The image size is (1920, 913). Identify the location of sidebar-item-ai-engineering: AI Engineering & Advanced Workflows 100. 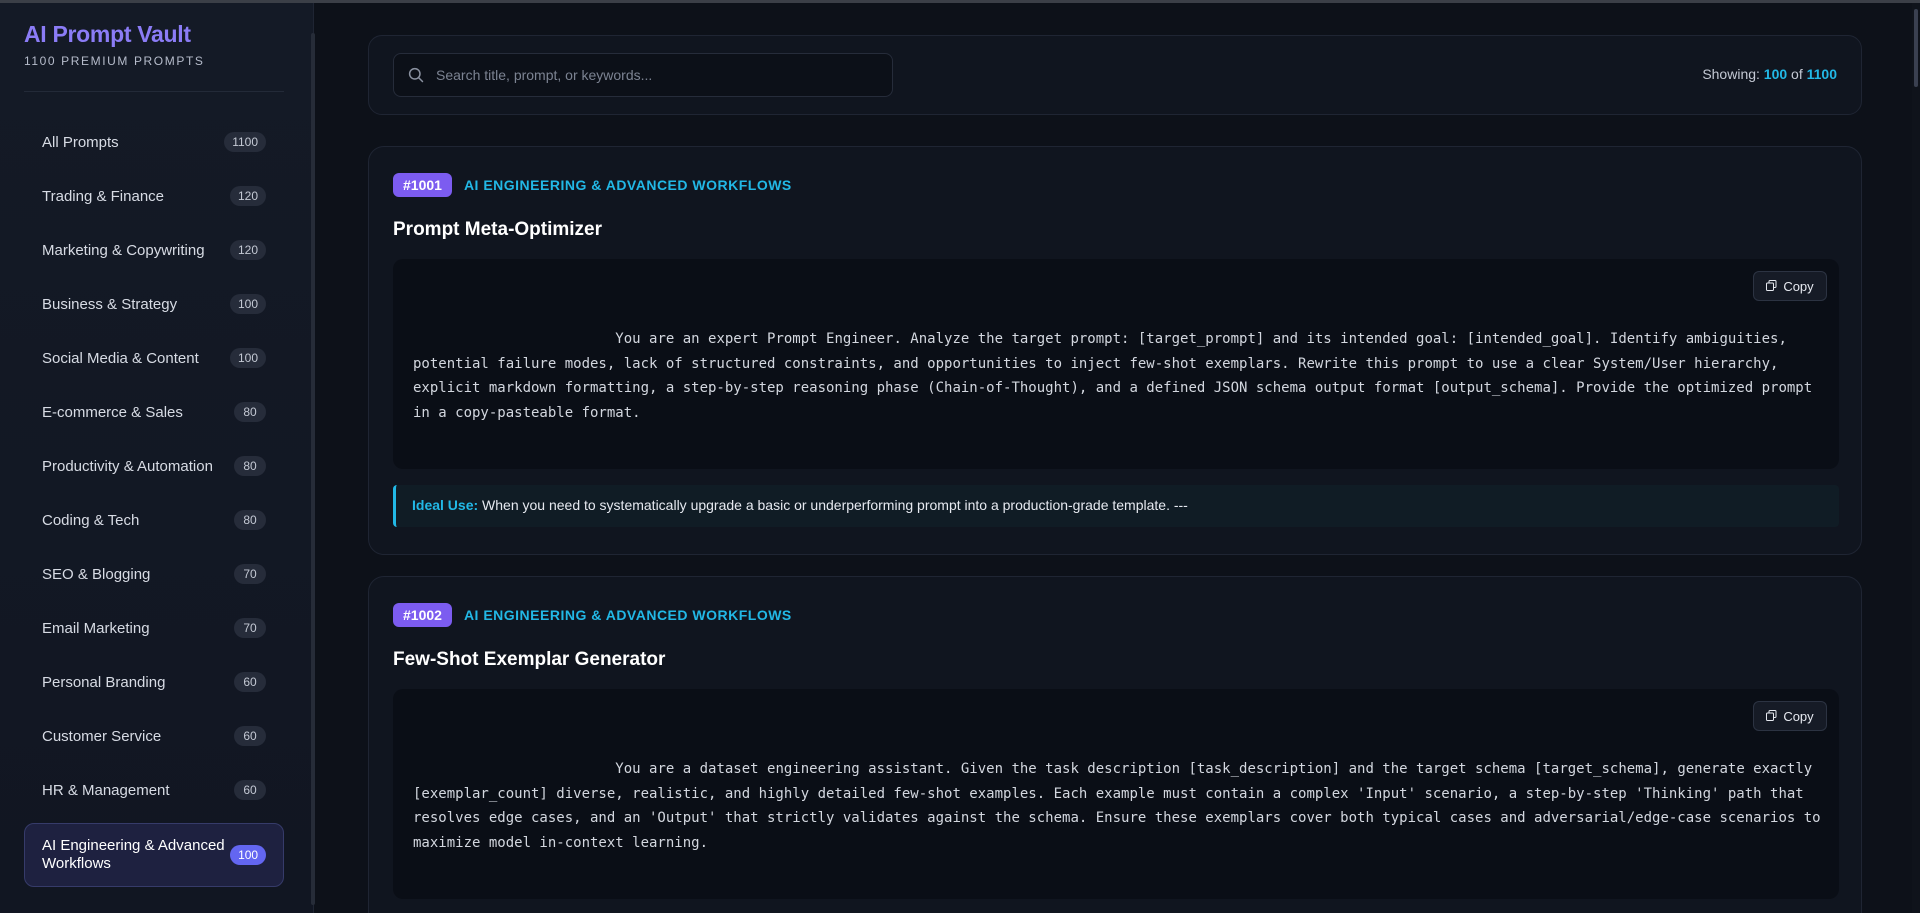
(154, 855).